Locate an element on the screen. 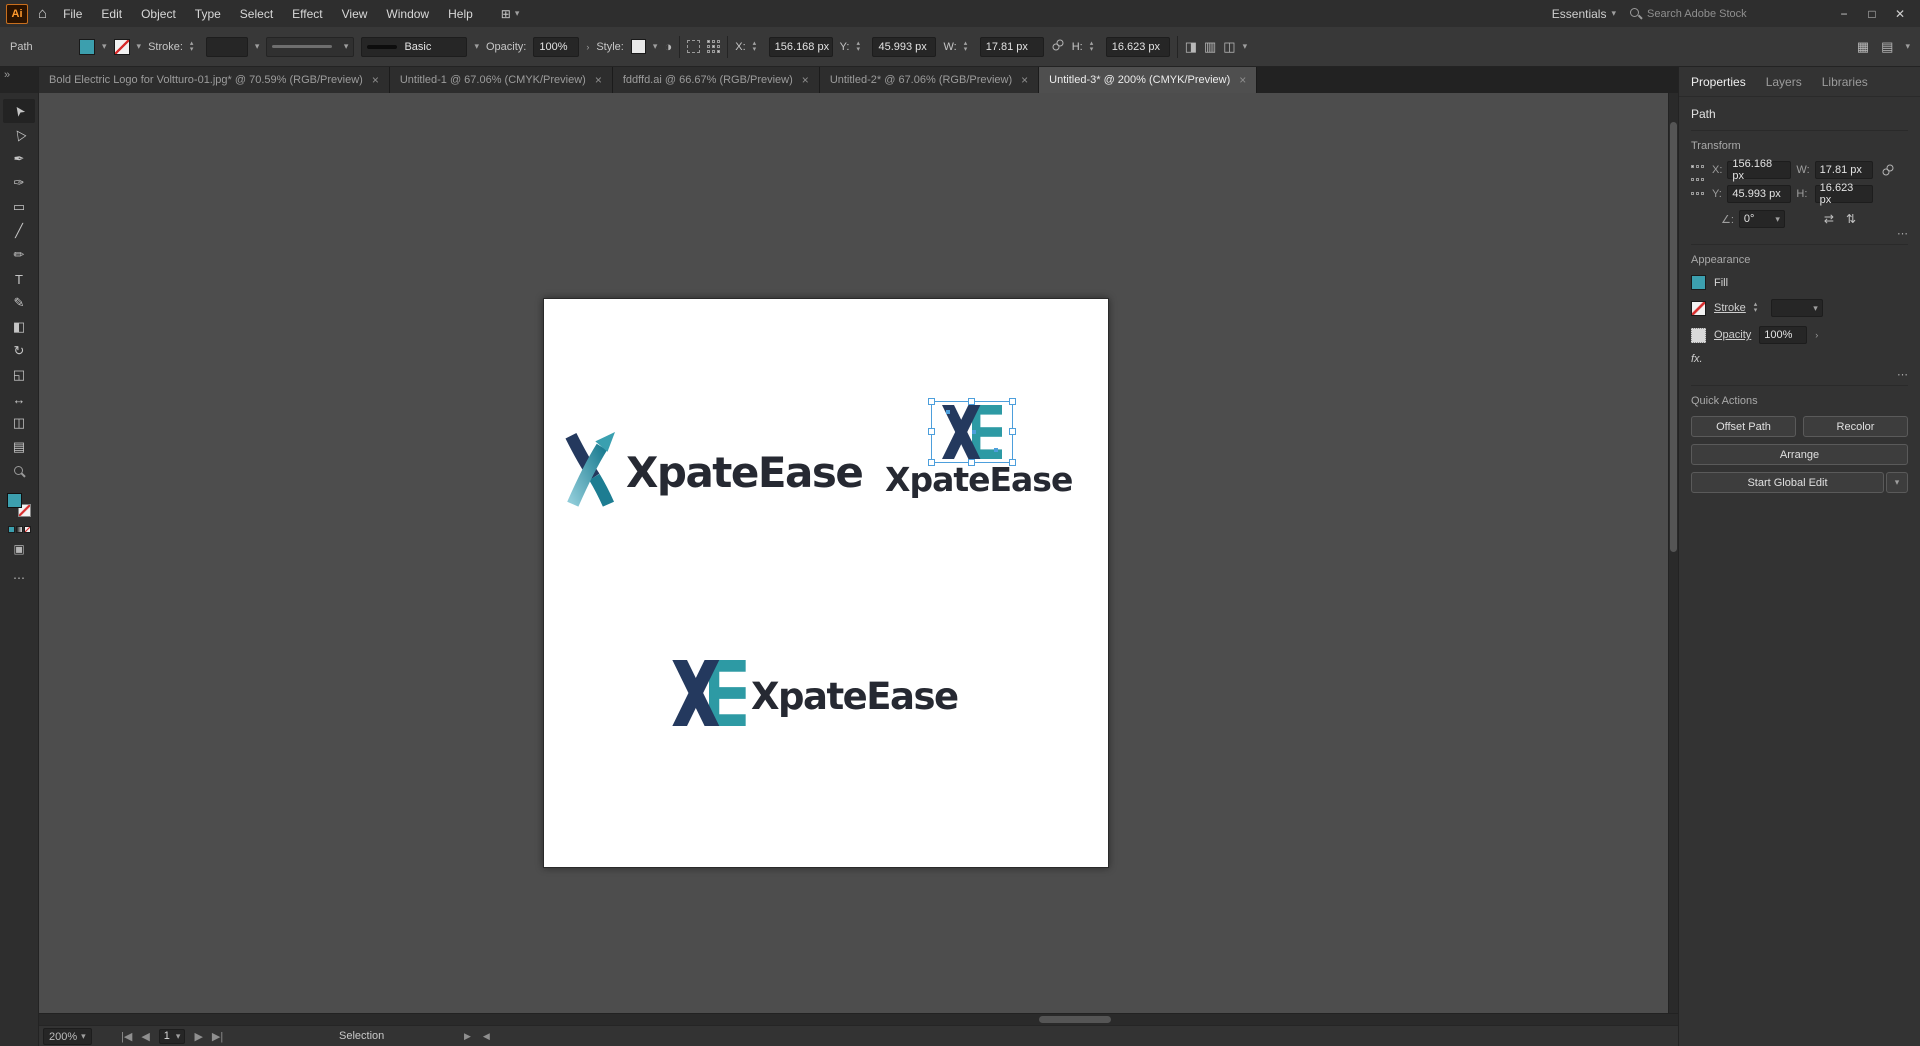 This screenshot has width=1920, height=1046. status-display: Selection is located at coordinates (361, 1036).